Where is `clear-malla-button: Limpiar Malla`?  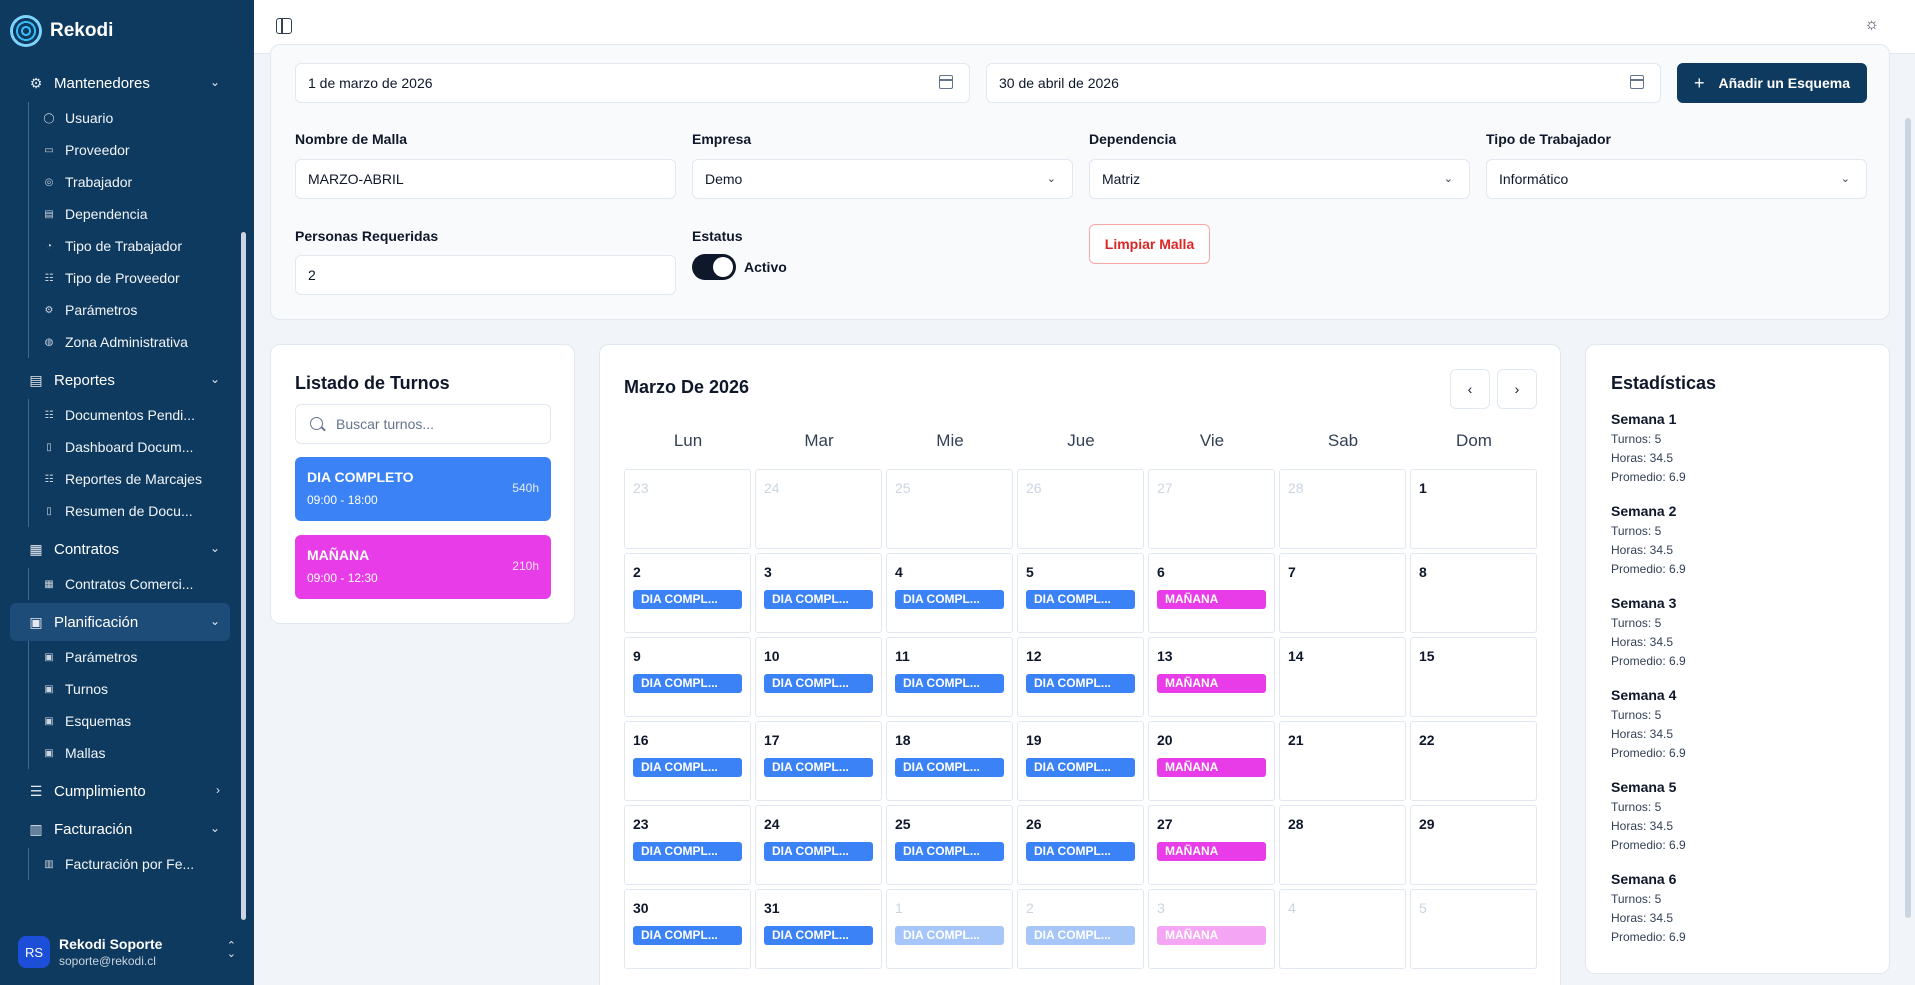 clear-malla-button: Limpiar Malla is located at coordinates (1149, 244).